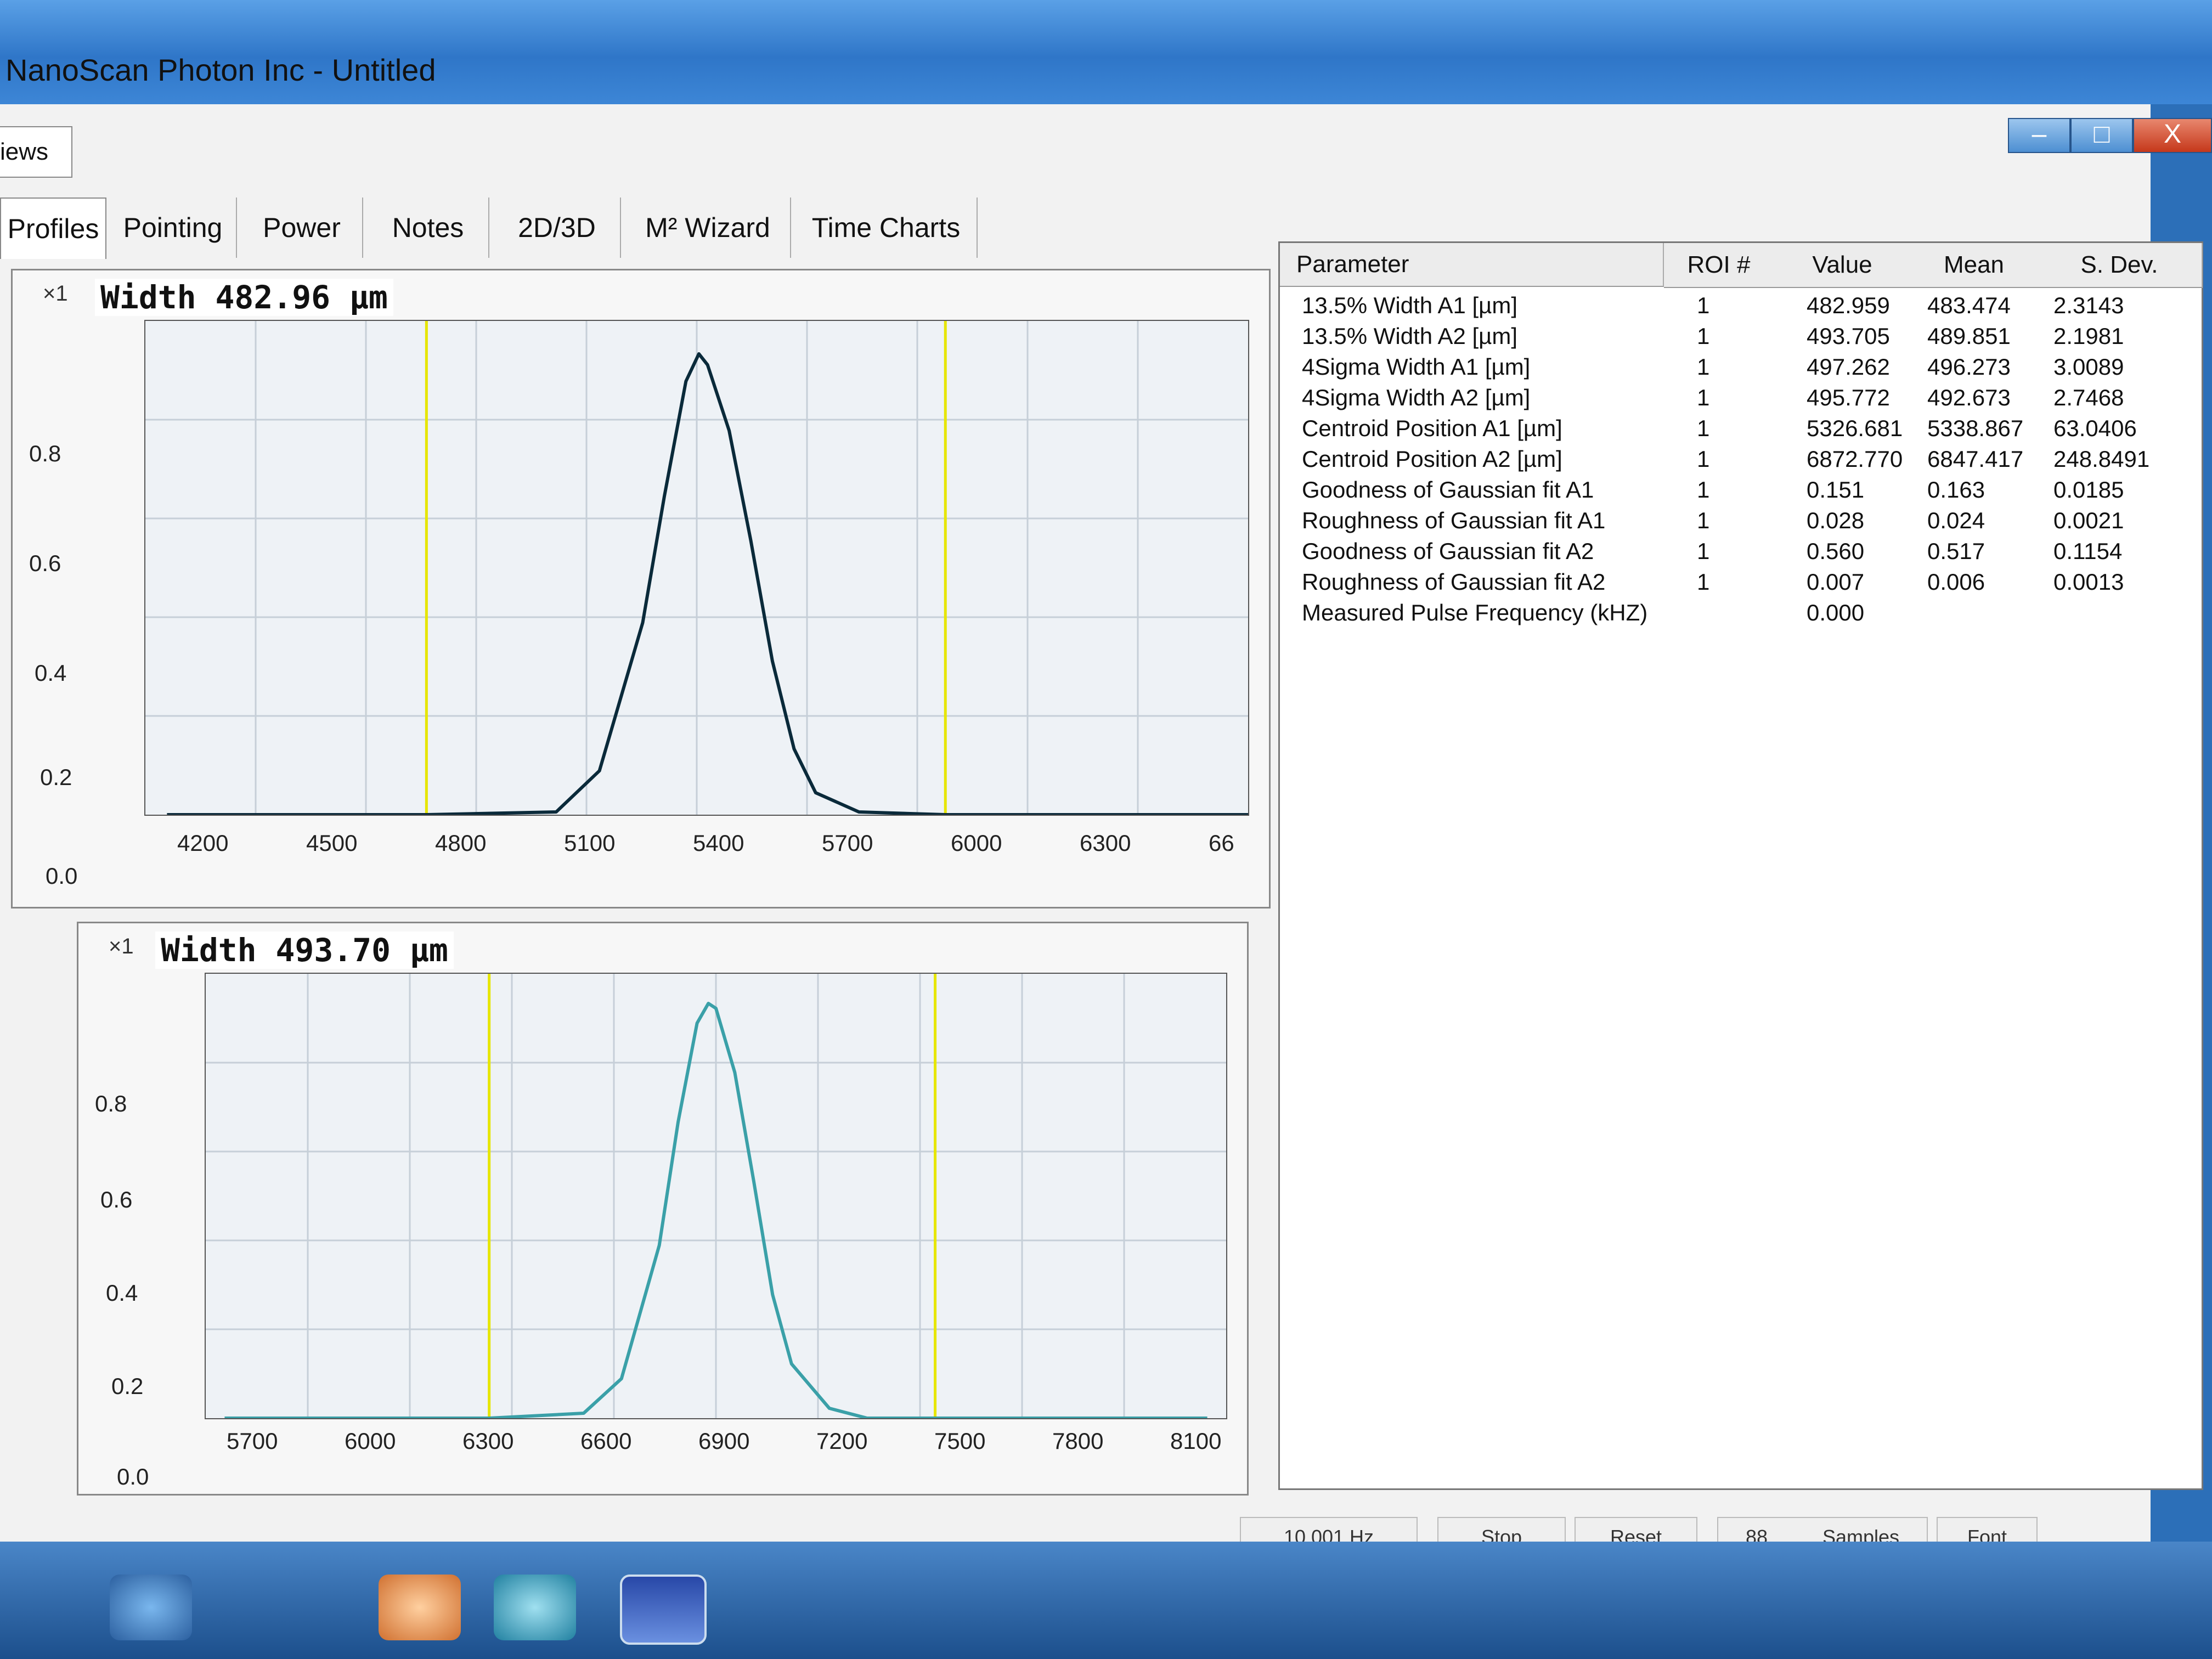  What do you see at coordinates (151, 1607) in the screenshot?
I see `start-orb-icon` at bounding box center [151, 1607].